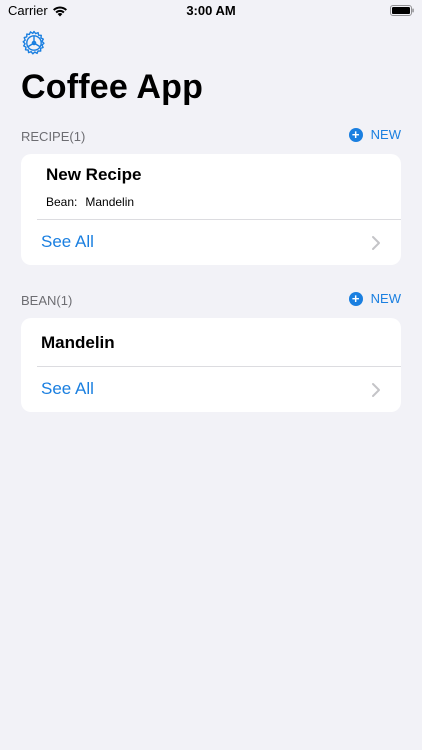 The width and height of the screenshot is (422, 750). I want to click on bean-see-all-link: See All, so click(67, 389).